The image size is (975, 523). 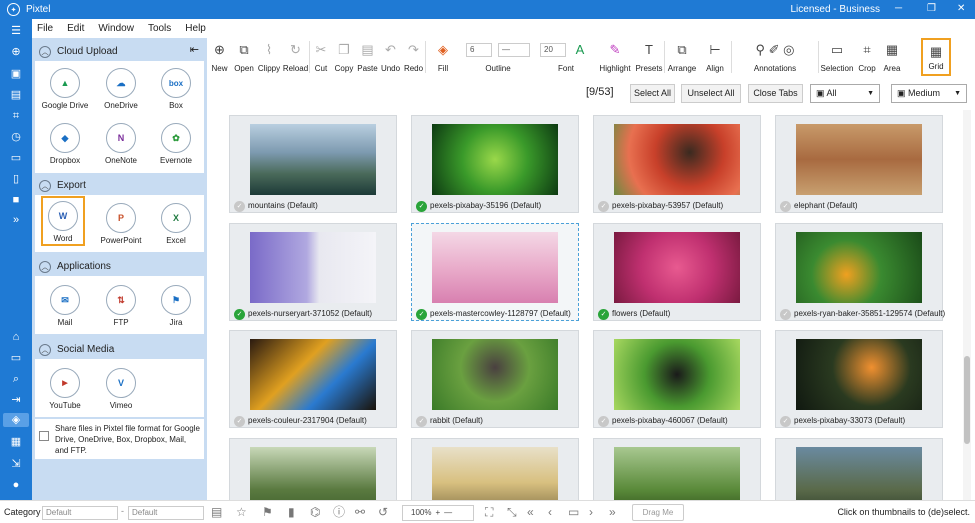 I want to click on close-icon: ✕, so click(x=961, y=8).